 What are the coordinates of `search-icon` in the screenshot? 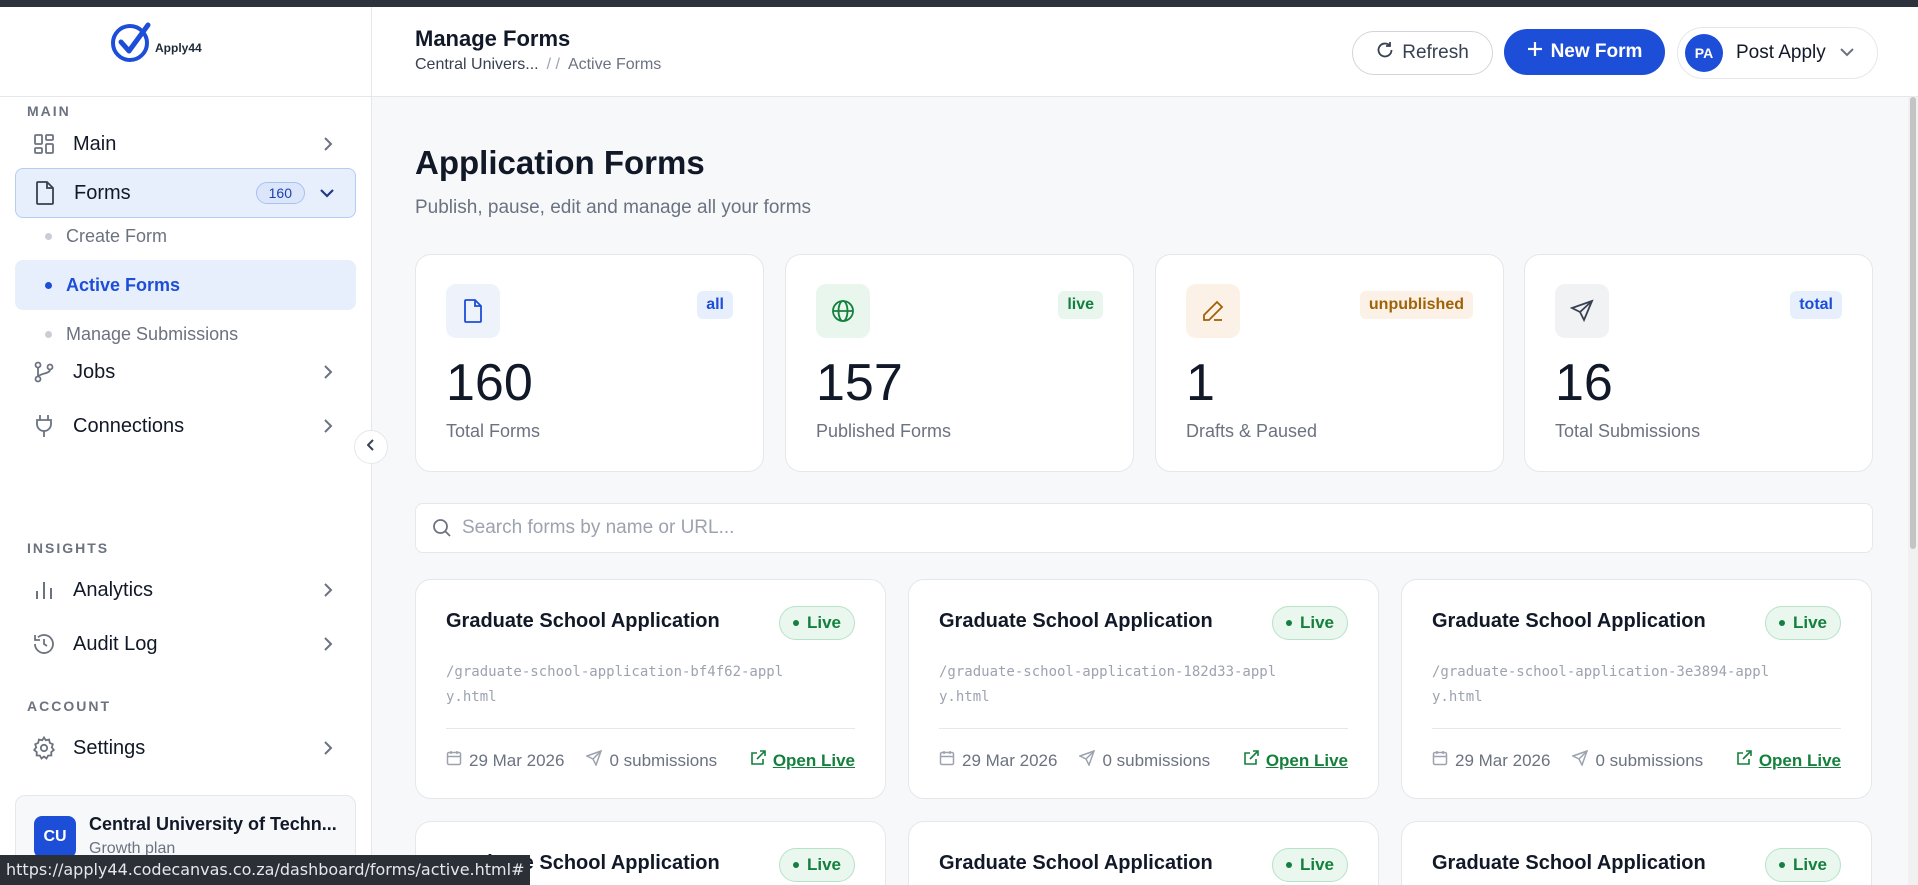 It's located at (442, 528).